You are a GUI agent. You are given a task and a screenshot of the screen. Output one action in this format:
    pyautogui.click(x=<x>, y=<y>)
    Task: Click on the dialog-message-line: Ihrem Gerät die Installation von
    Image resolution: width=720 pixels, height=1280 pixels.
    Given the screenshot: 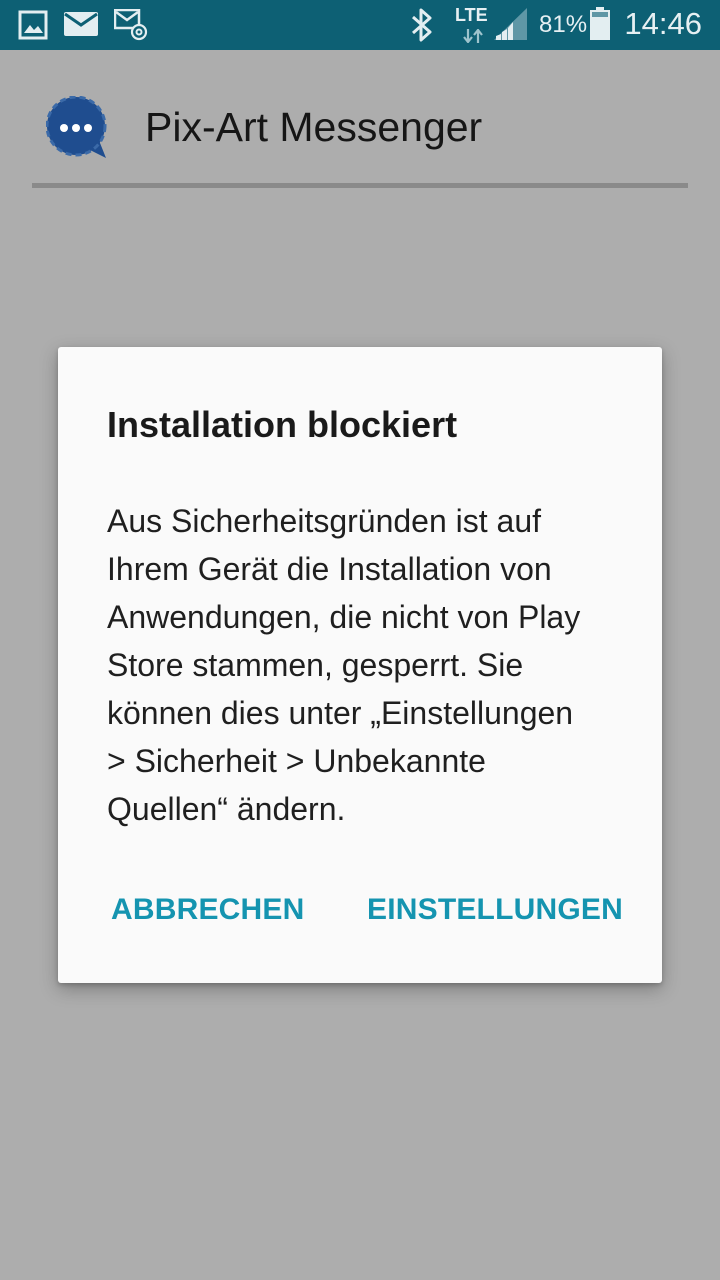 What is the action you would take?
    pyautogui.click(x=329, y=569)
    